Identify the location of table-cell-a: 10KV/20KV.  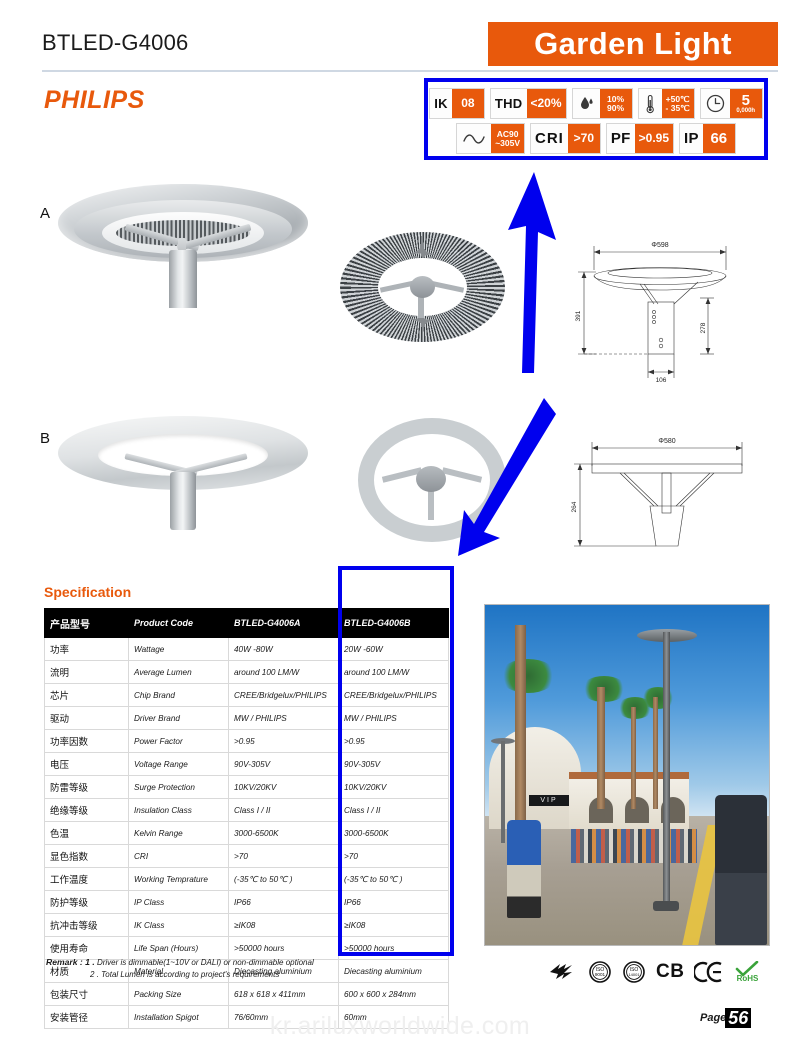
(283, 787).